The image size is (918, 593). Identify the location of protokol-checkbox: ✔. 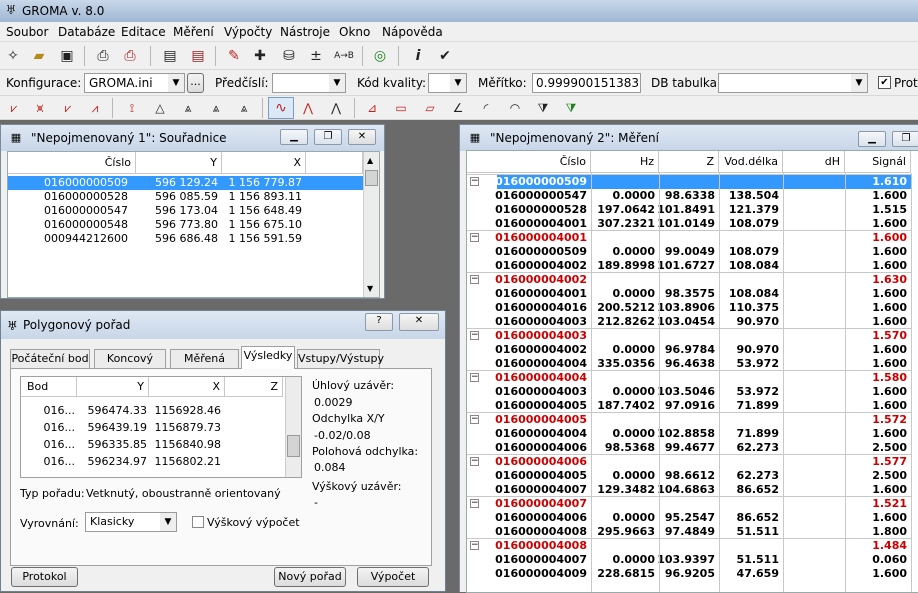
(884, 82).